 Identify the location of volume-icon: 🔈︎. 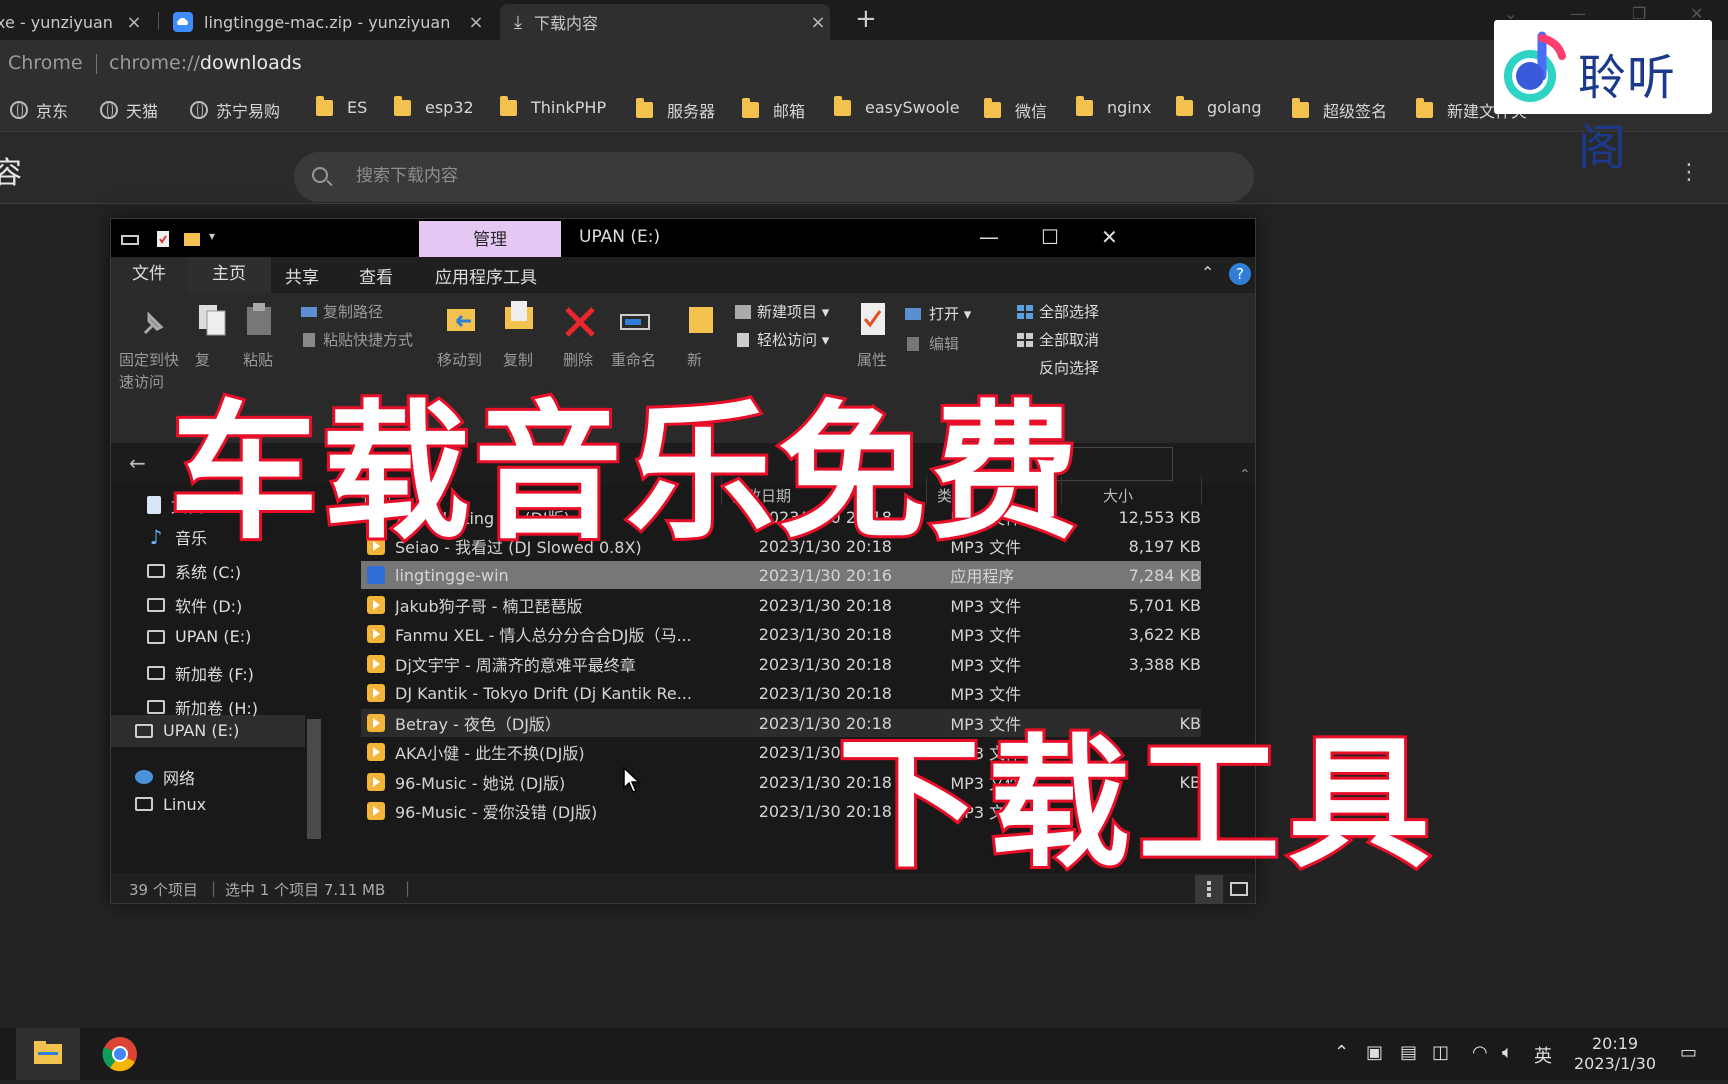
(1507, 1052).